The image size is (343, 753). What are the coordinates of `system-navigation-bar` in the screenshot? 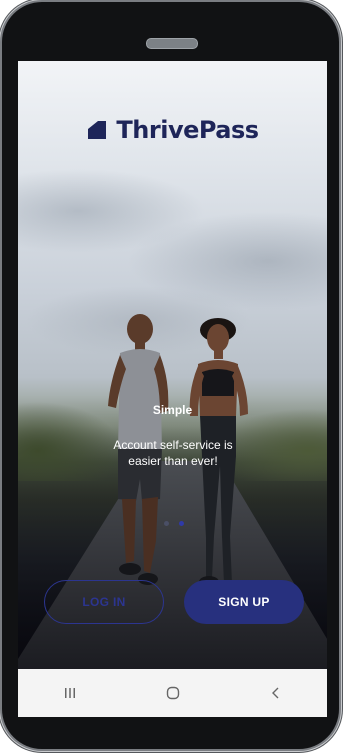 It's located at (172, 693).